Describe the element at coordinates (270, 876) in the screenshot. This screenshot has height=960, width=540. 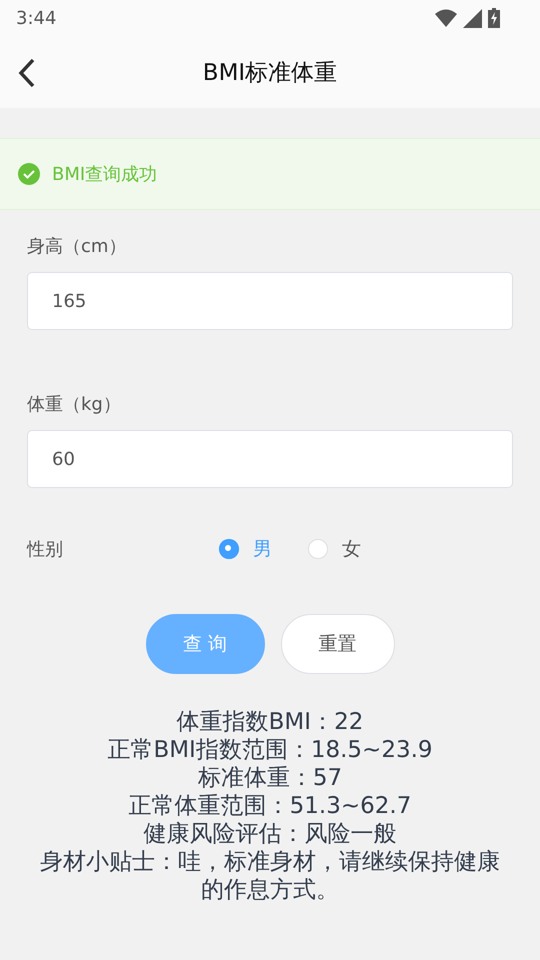
I see `result-text: 身材小贴士：哇，标准身材，请继续保持健康的作息方式。` at that location.